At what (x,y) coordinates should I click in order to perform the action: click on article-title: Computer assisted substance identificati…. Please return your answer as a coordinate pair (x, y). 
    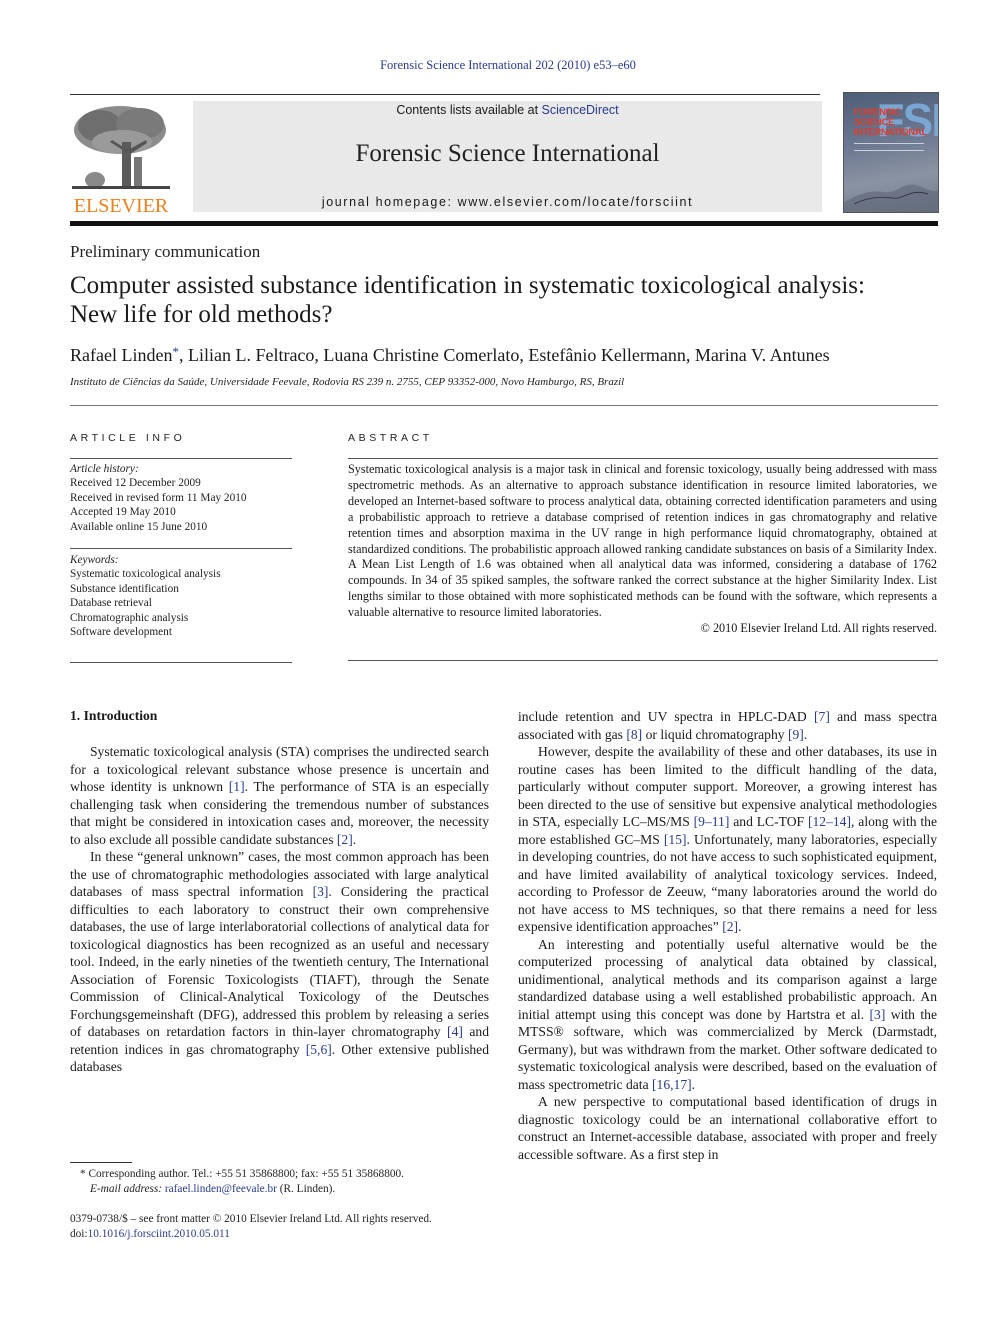
    Looking at the image, I should click on (510, 300).